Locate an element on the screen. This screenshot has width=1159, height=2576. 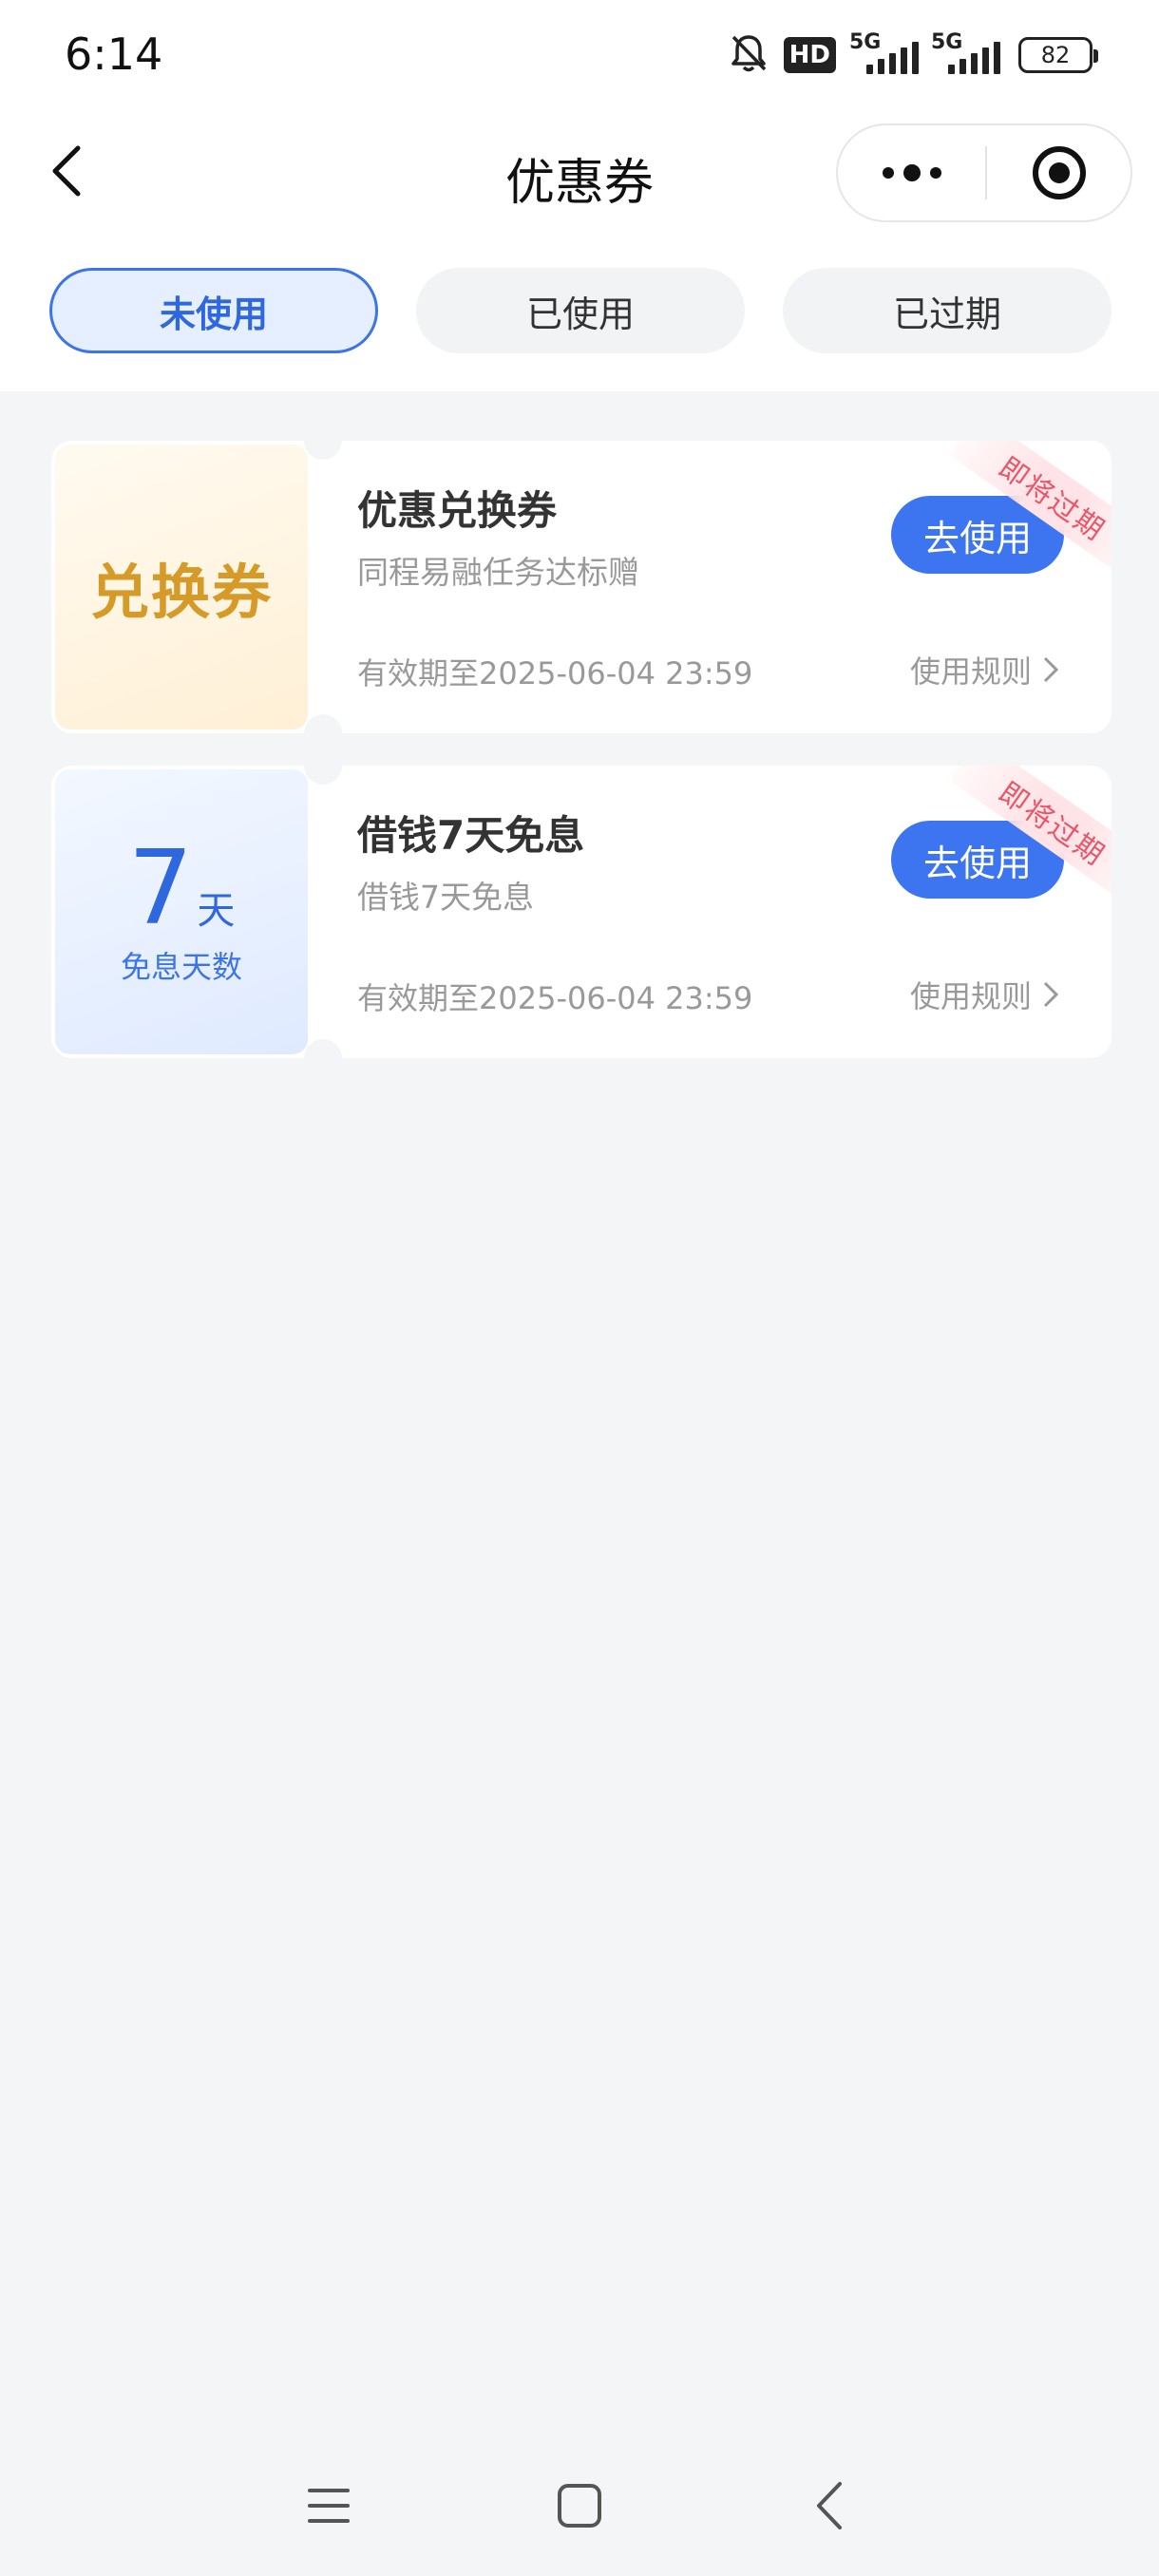
more-button is located at coordinates (911, 172).